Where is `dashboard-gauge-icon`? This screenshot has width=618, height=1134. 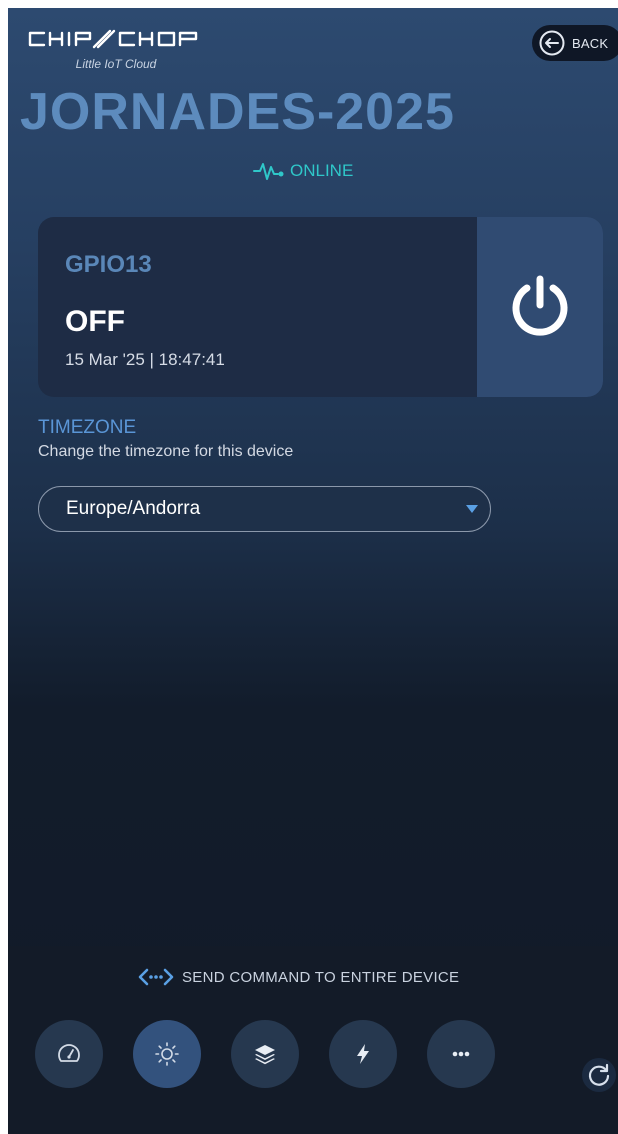 dashboard-gauge-icon is located at coordinates (69, 1053).